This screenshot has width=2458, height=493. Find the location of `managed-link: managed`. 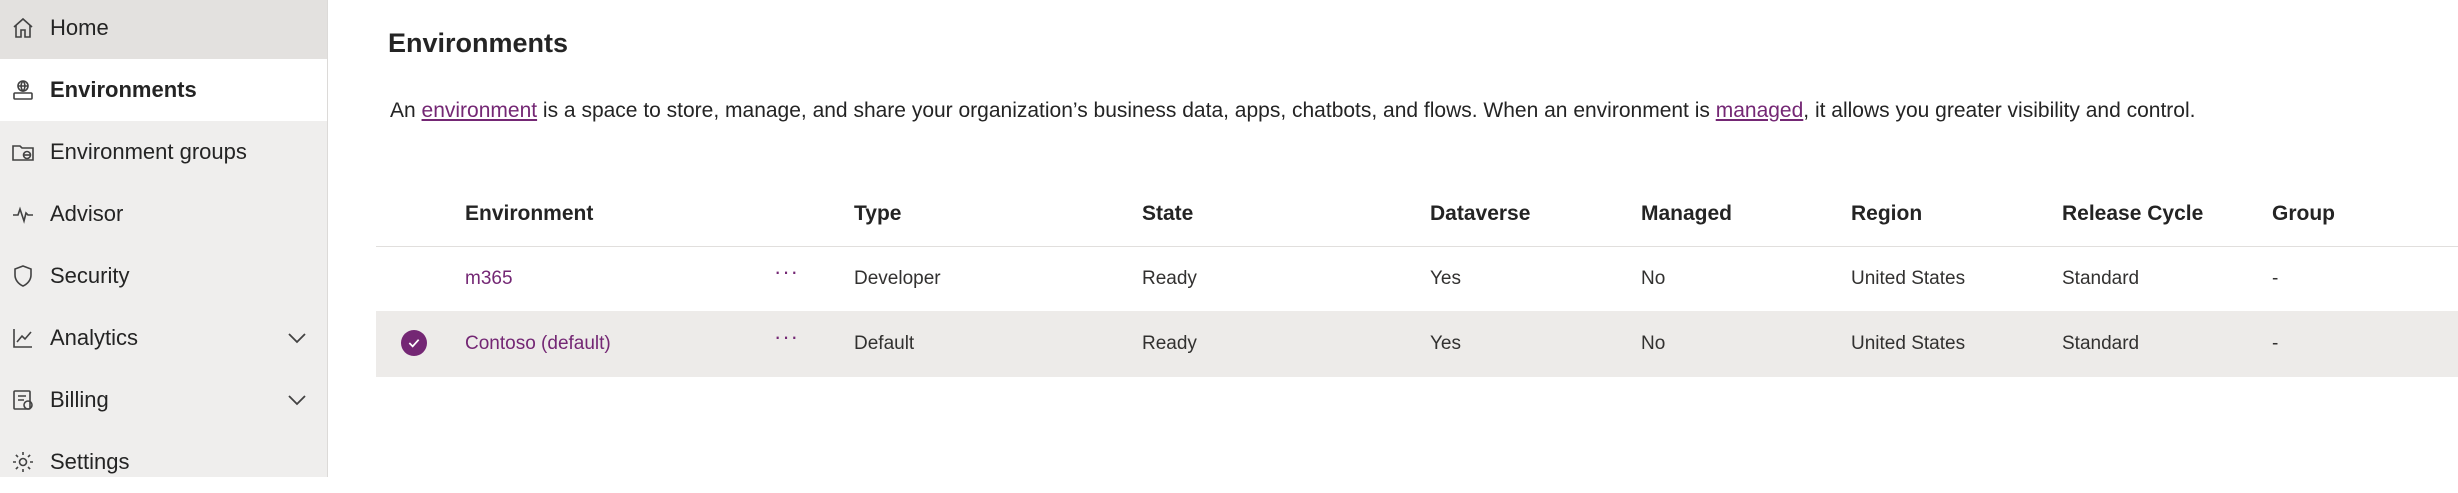

managed-link: managed is located at coordinates (1760, 110).